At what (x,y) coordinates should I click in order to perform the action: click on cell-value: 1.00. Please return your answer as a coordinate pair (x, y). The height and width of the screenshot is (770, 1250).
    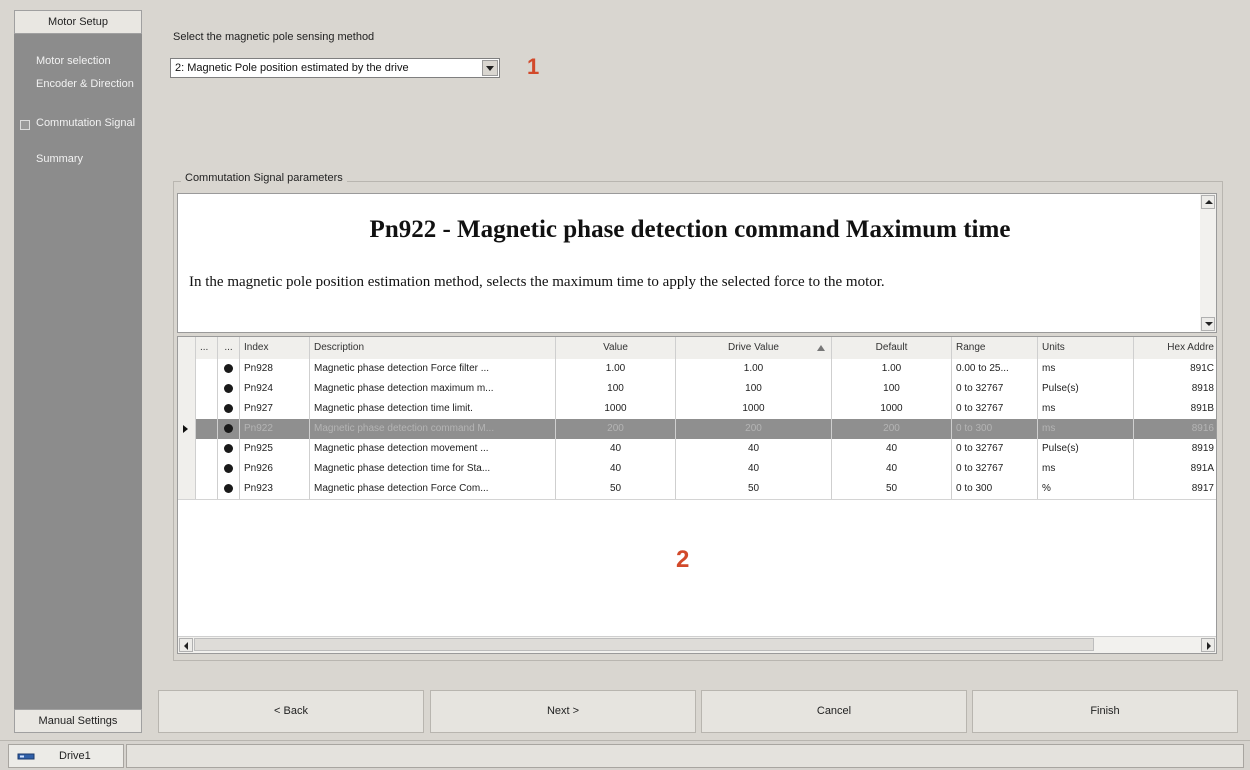
    Looking at the image, I should click on (616, 369).